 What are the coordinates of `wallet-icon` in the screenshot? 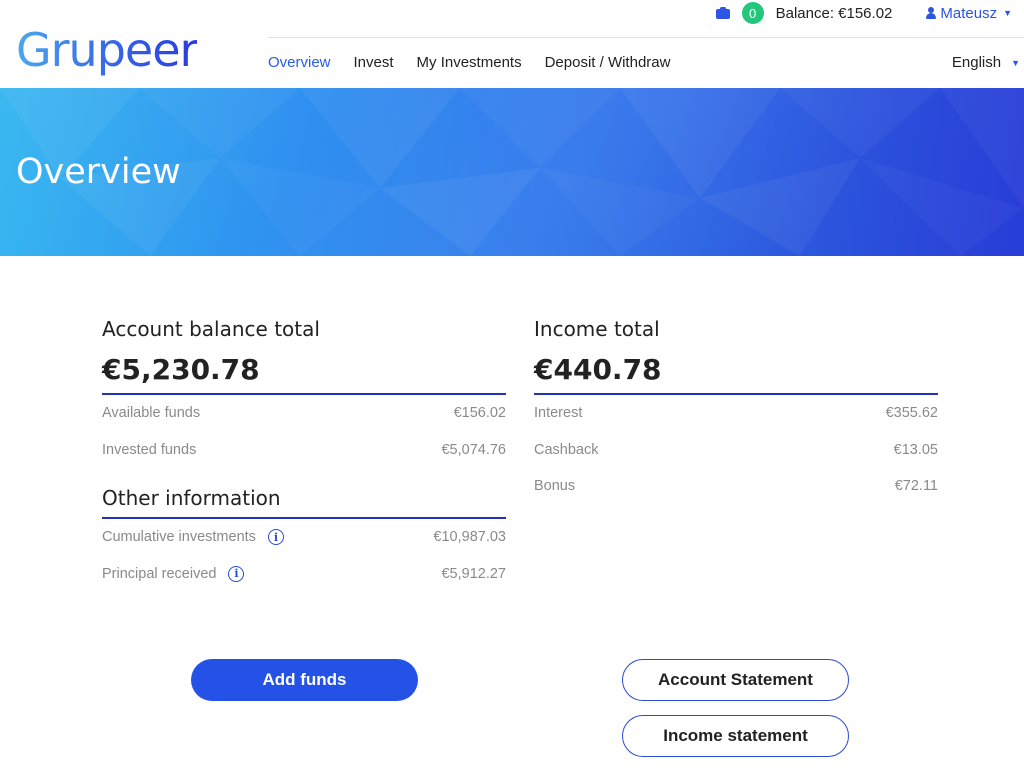 It's located at (722, 13).